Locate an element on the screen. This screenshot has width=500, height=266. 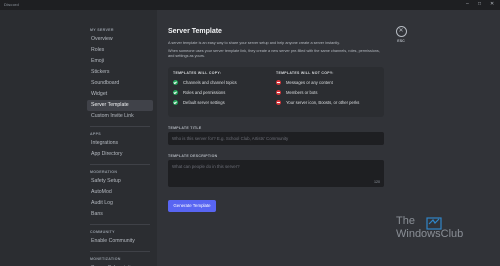
template-description-input: What can people do in this server? 120 is located at coordinates (276, 173).